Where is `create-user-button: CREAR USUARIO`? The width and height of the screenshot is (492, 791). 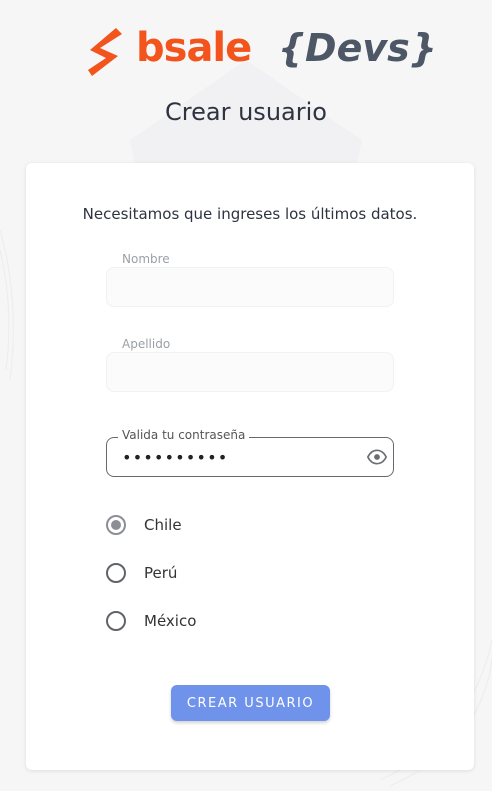
create-user-button: CREAR USUARIO is located at coordinates (250, 703).